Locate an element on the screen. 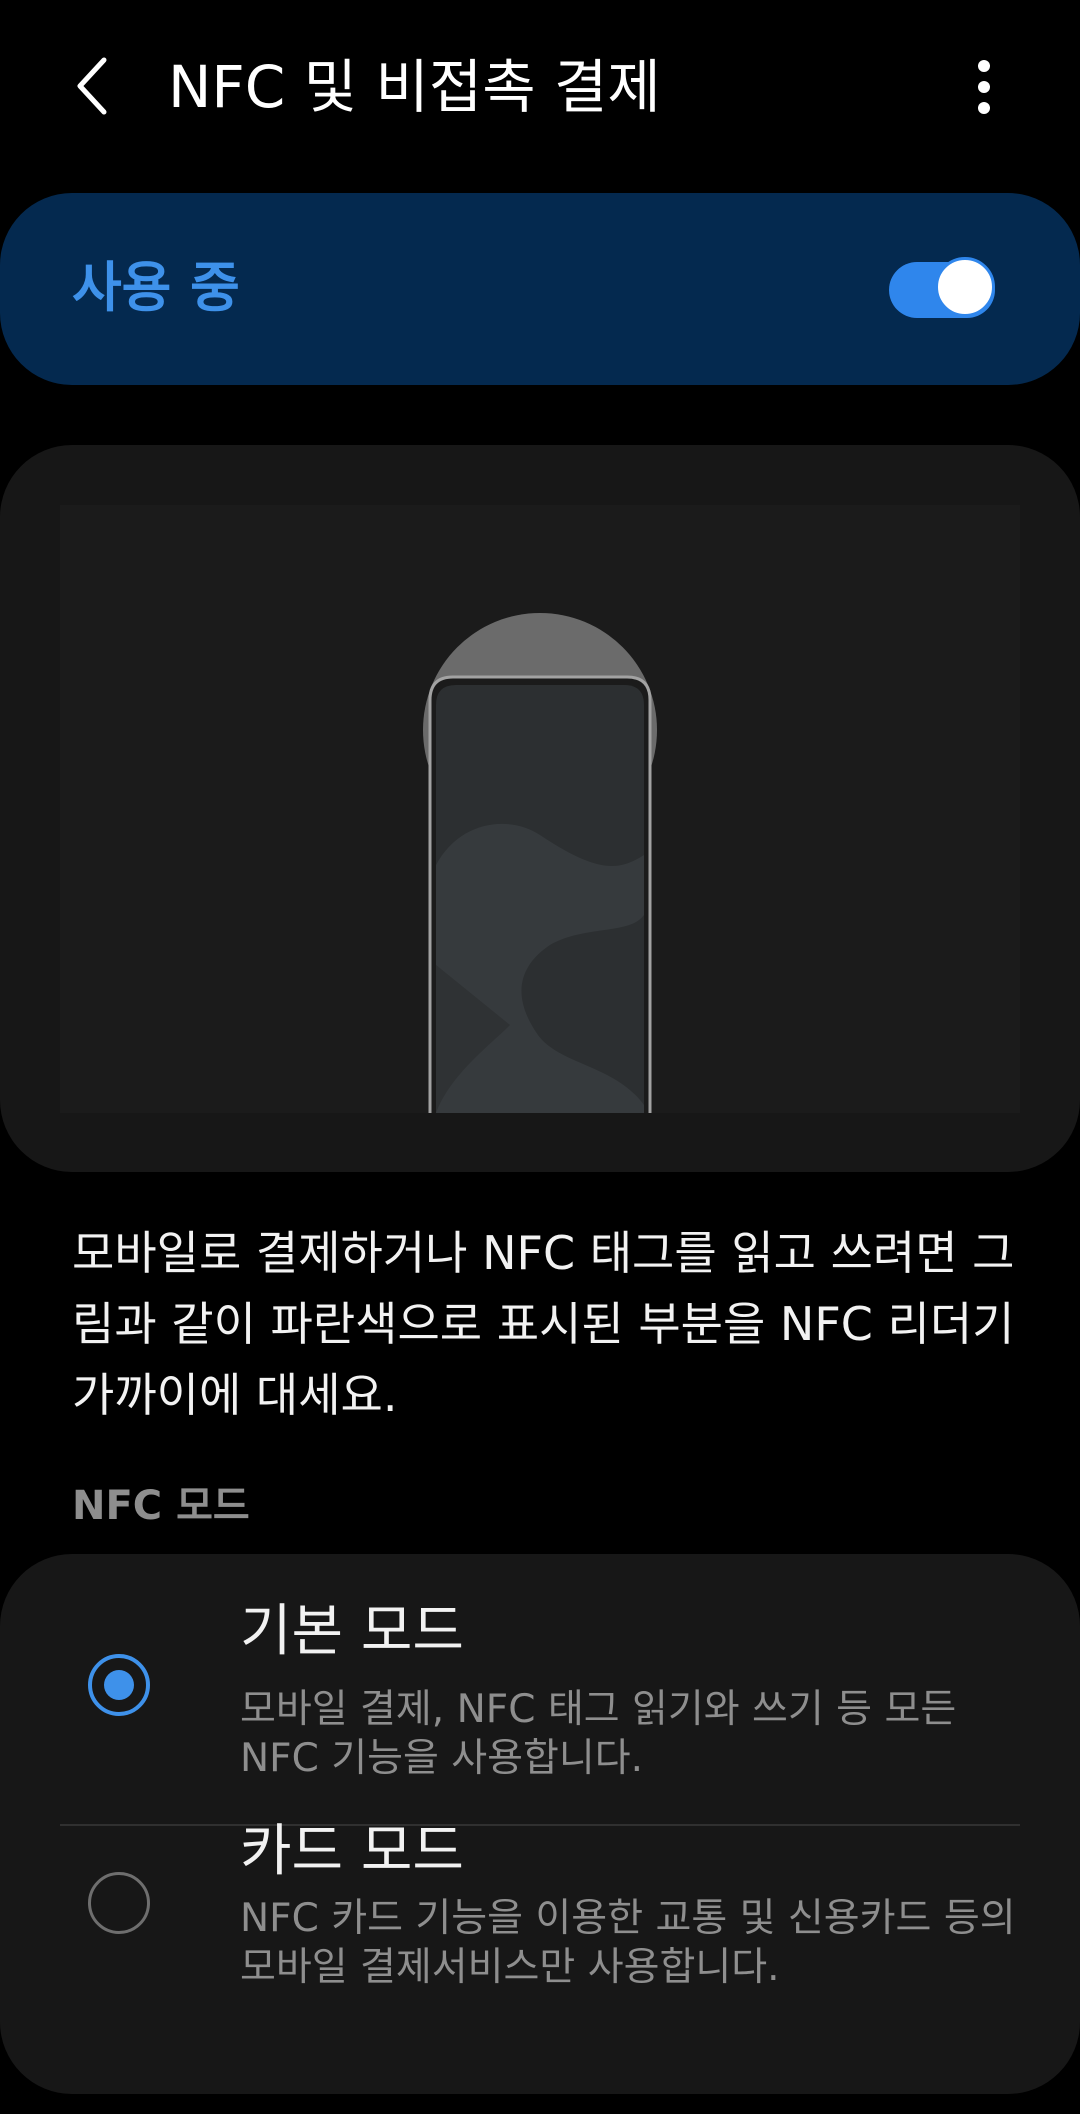  mode-option-title: 기본 모드 is located at coordinates (352, 1631).